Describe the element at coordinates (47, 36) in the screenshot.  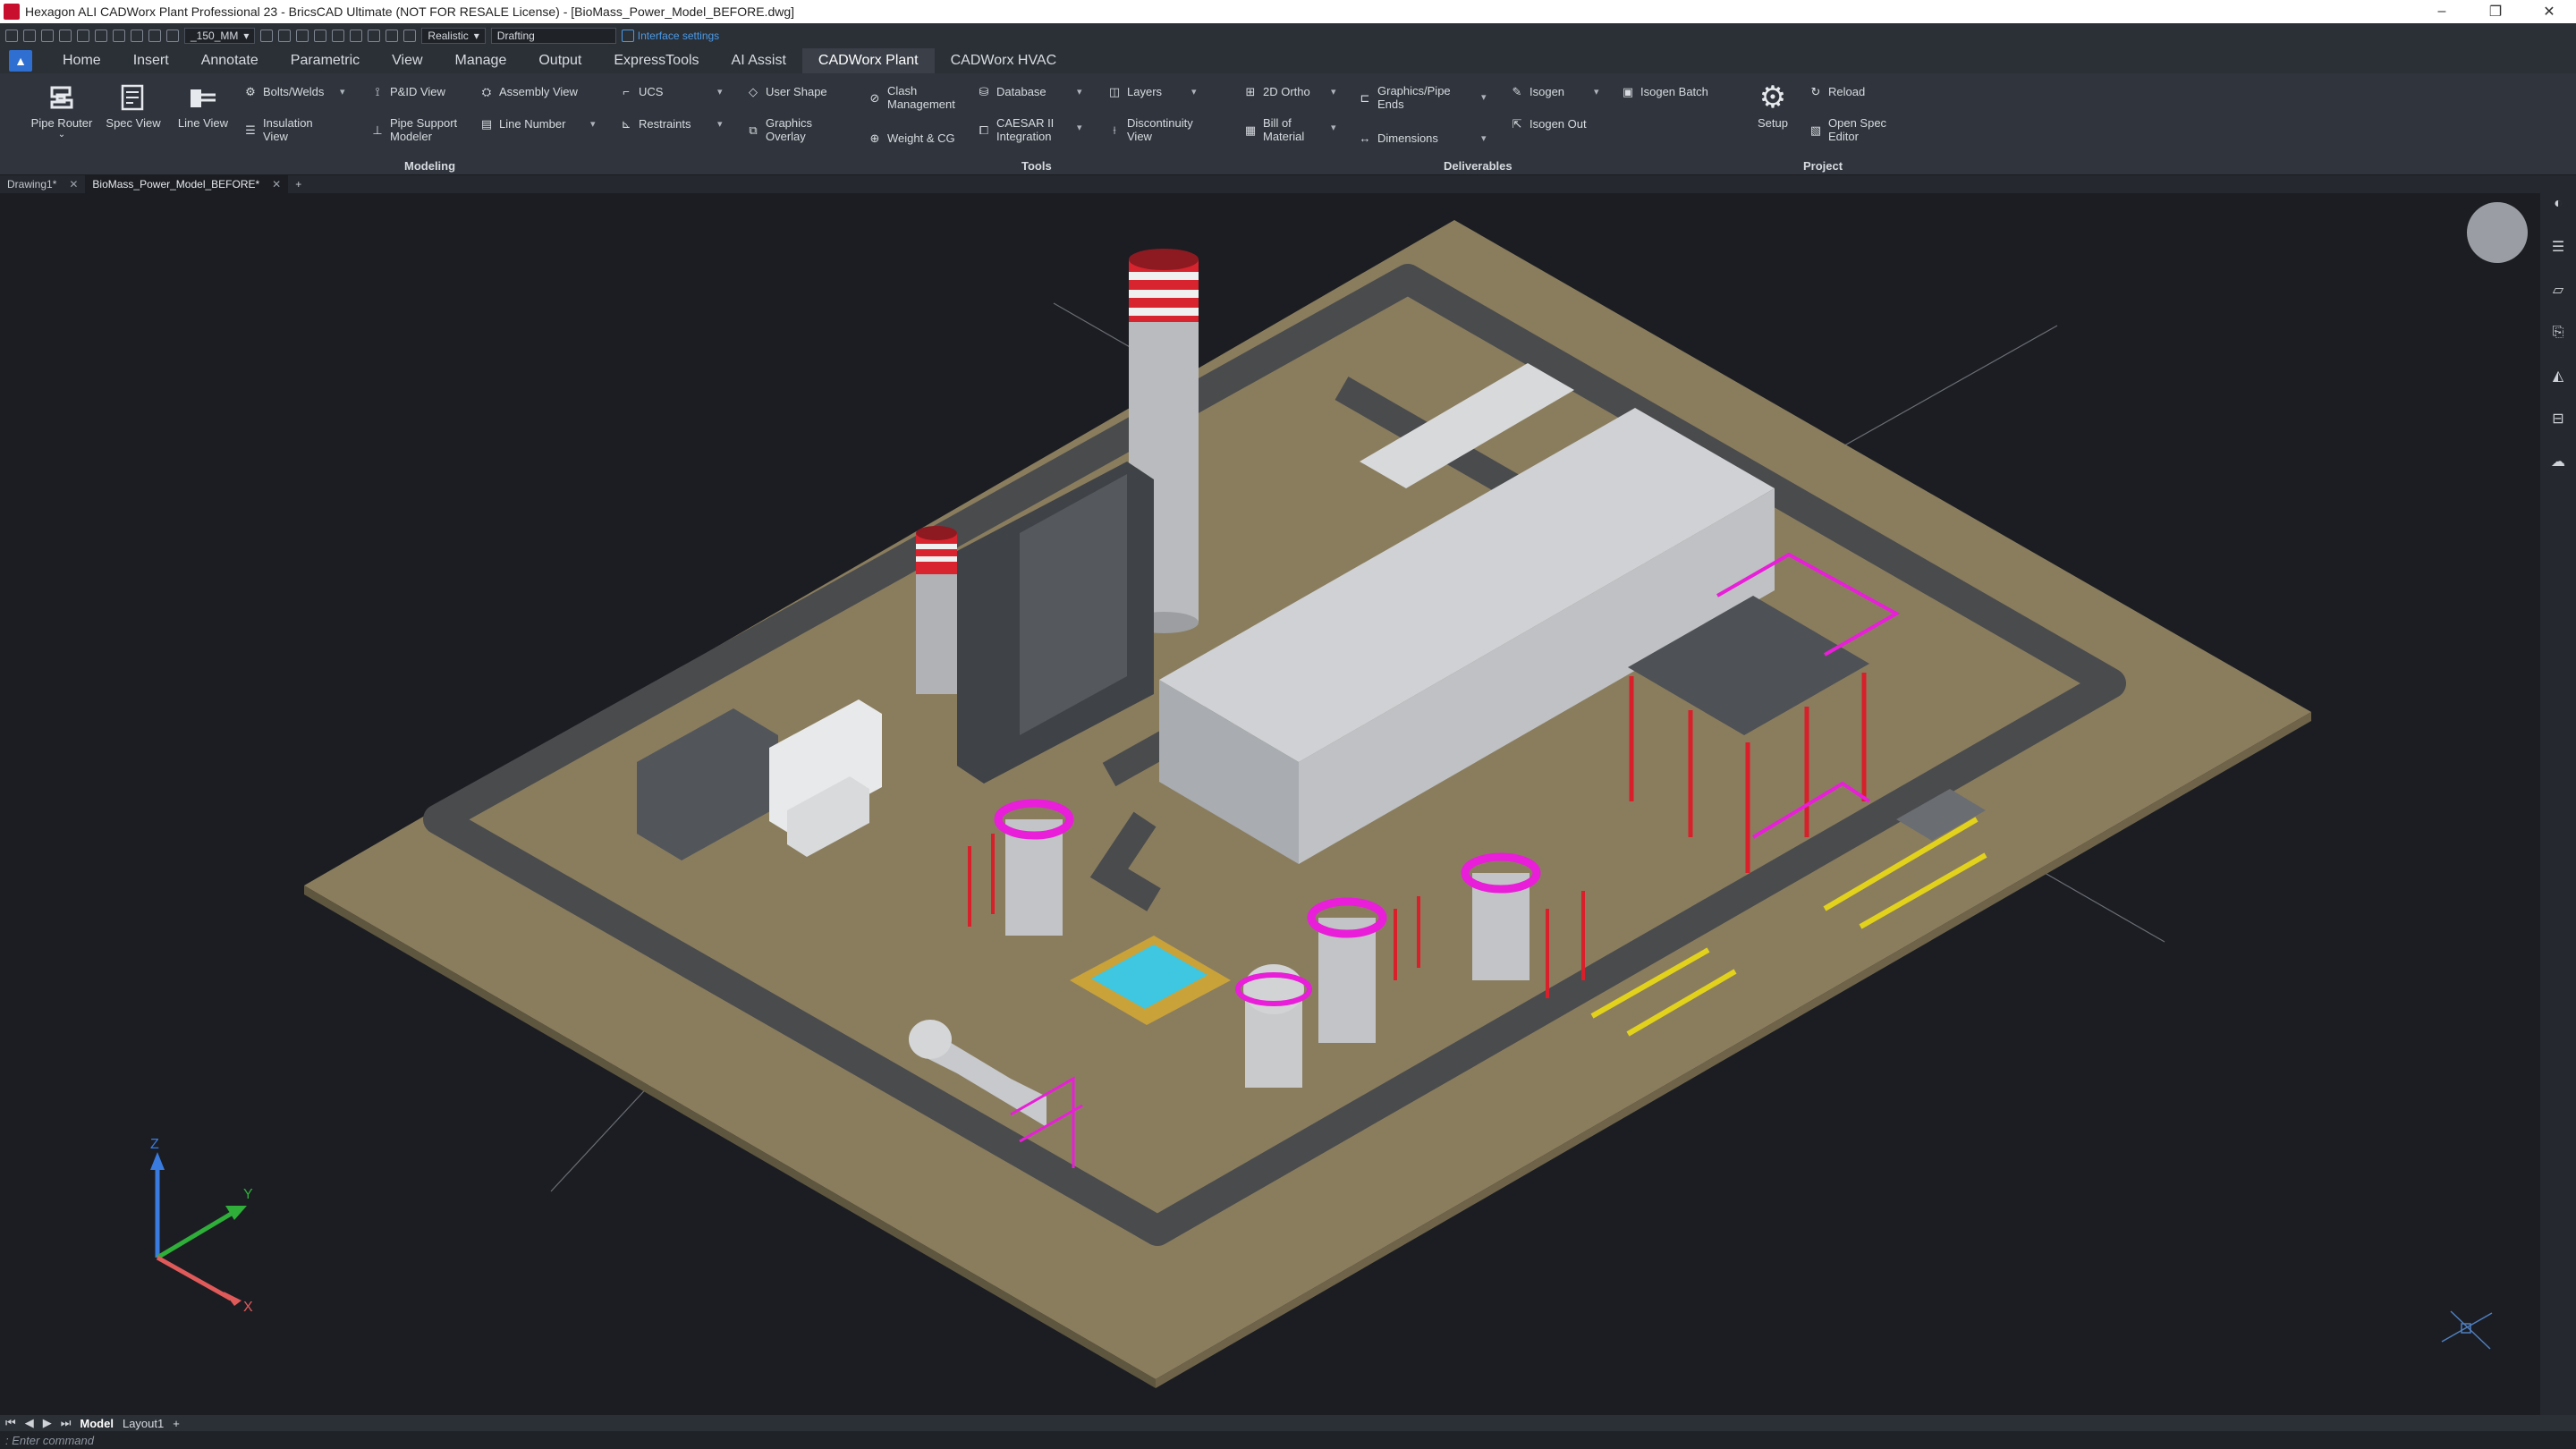
I see `save-icon` at that location.